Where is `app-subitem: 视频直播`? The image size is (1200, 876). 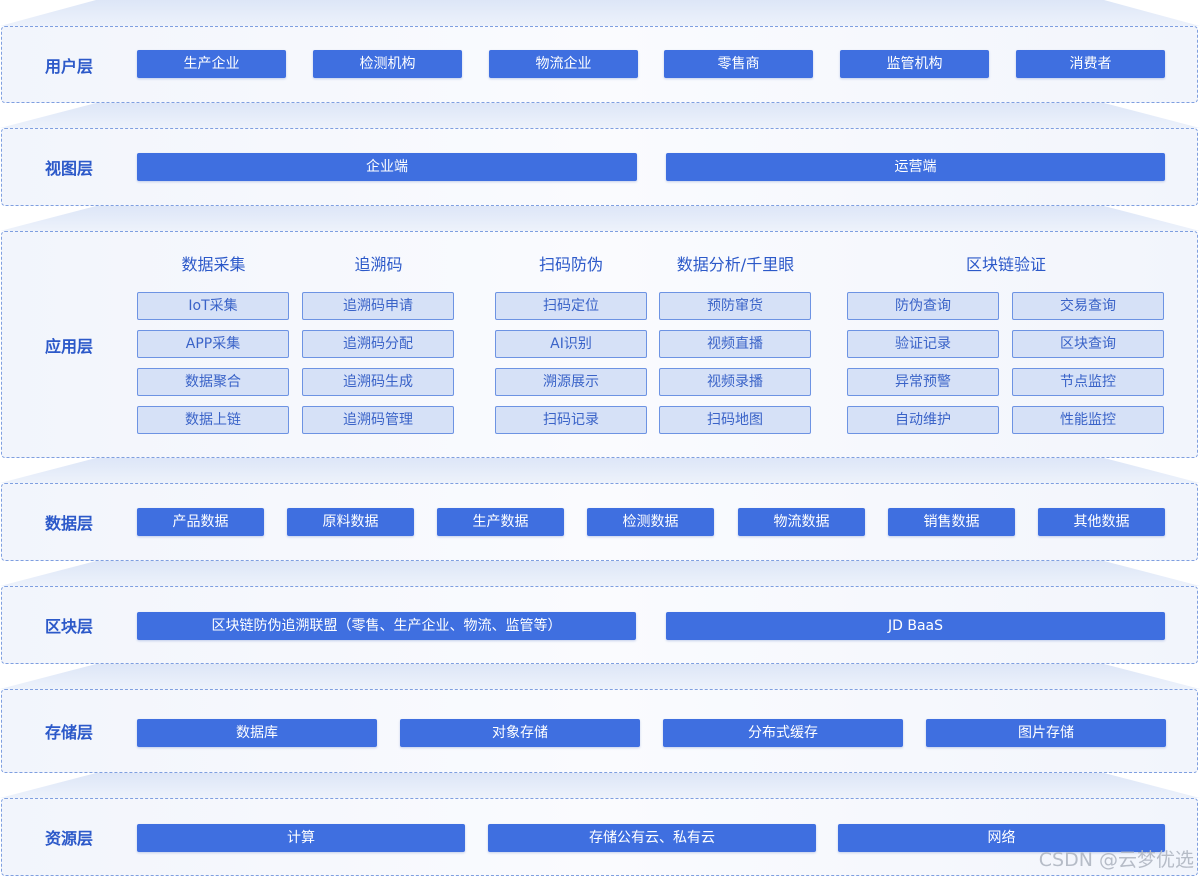 app-subitem: 视频直播 is located at coordinates (735, 344).